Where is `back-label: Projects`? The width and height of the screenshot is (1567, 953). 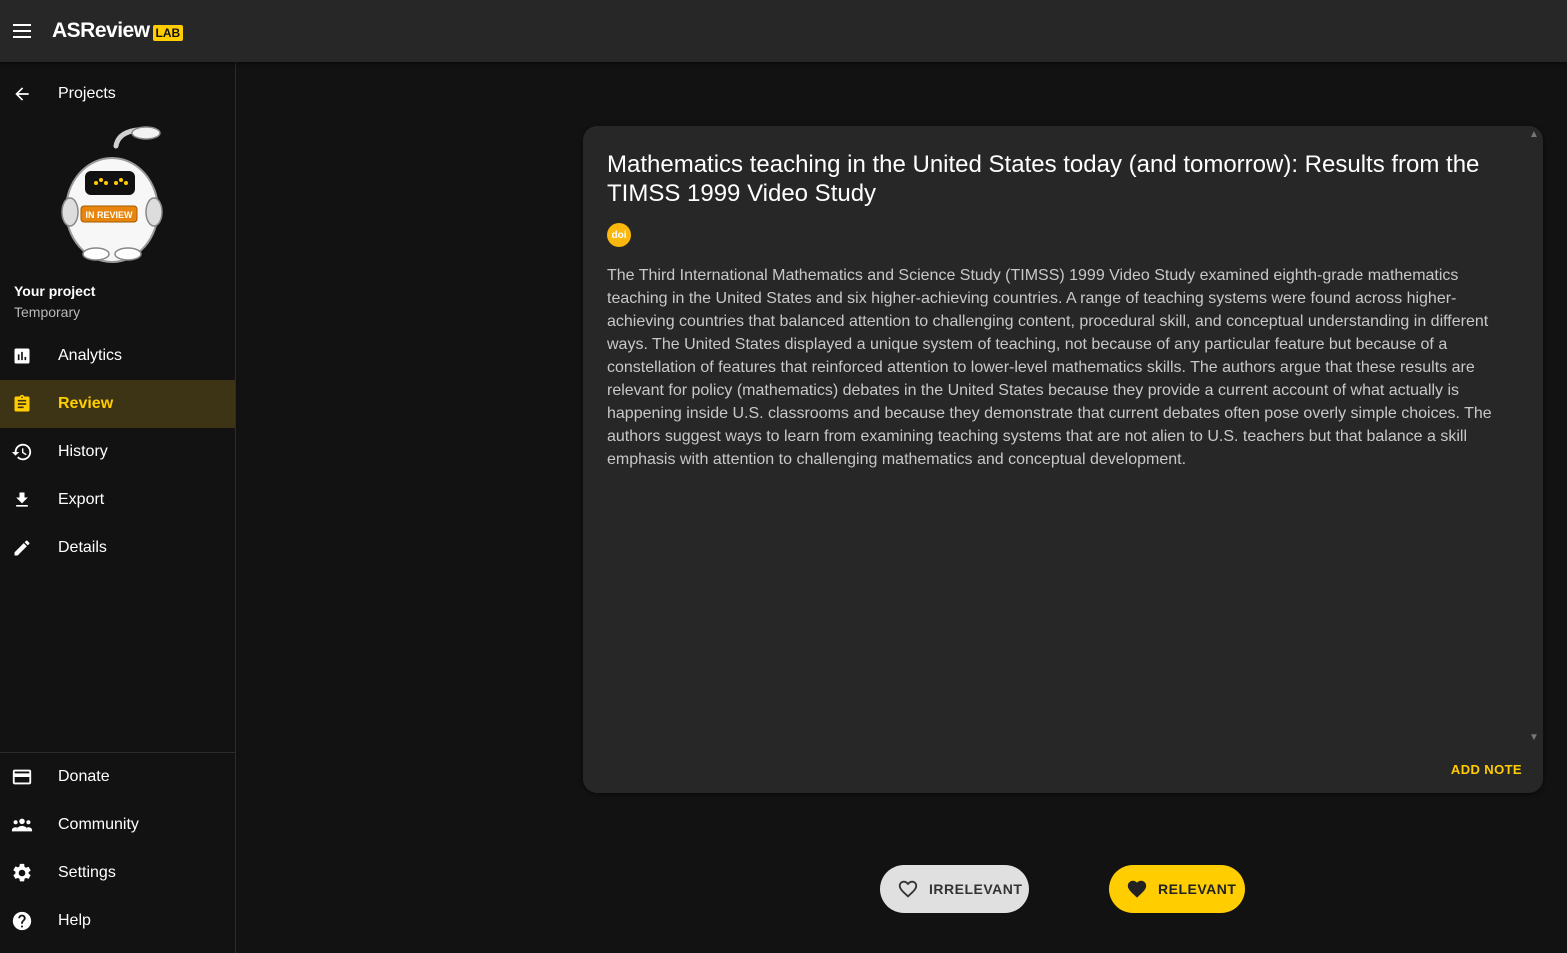
back-label: Projects is located at coordinates (87, 93).